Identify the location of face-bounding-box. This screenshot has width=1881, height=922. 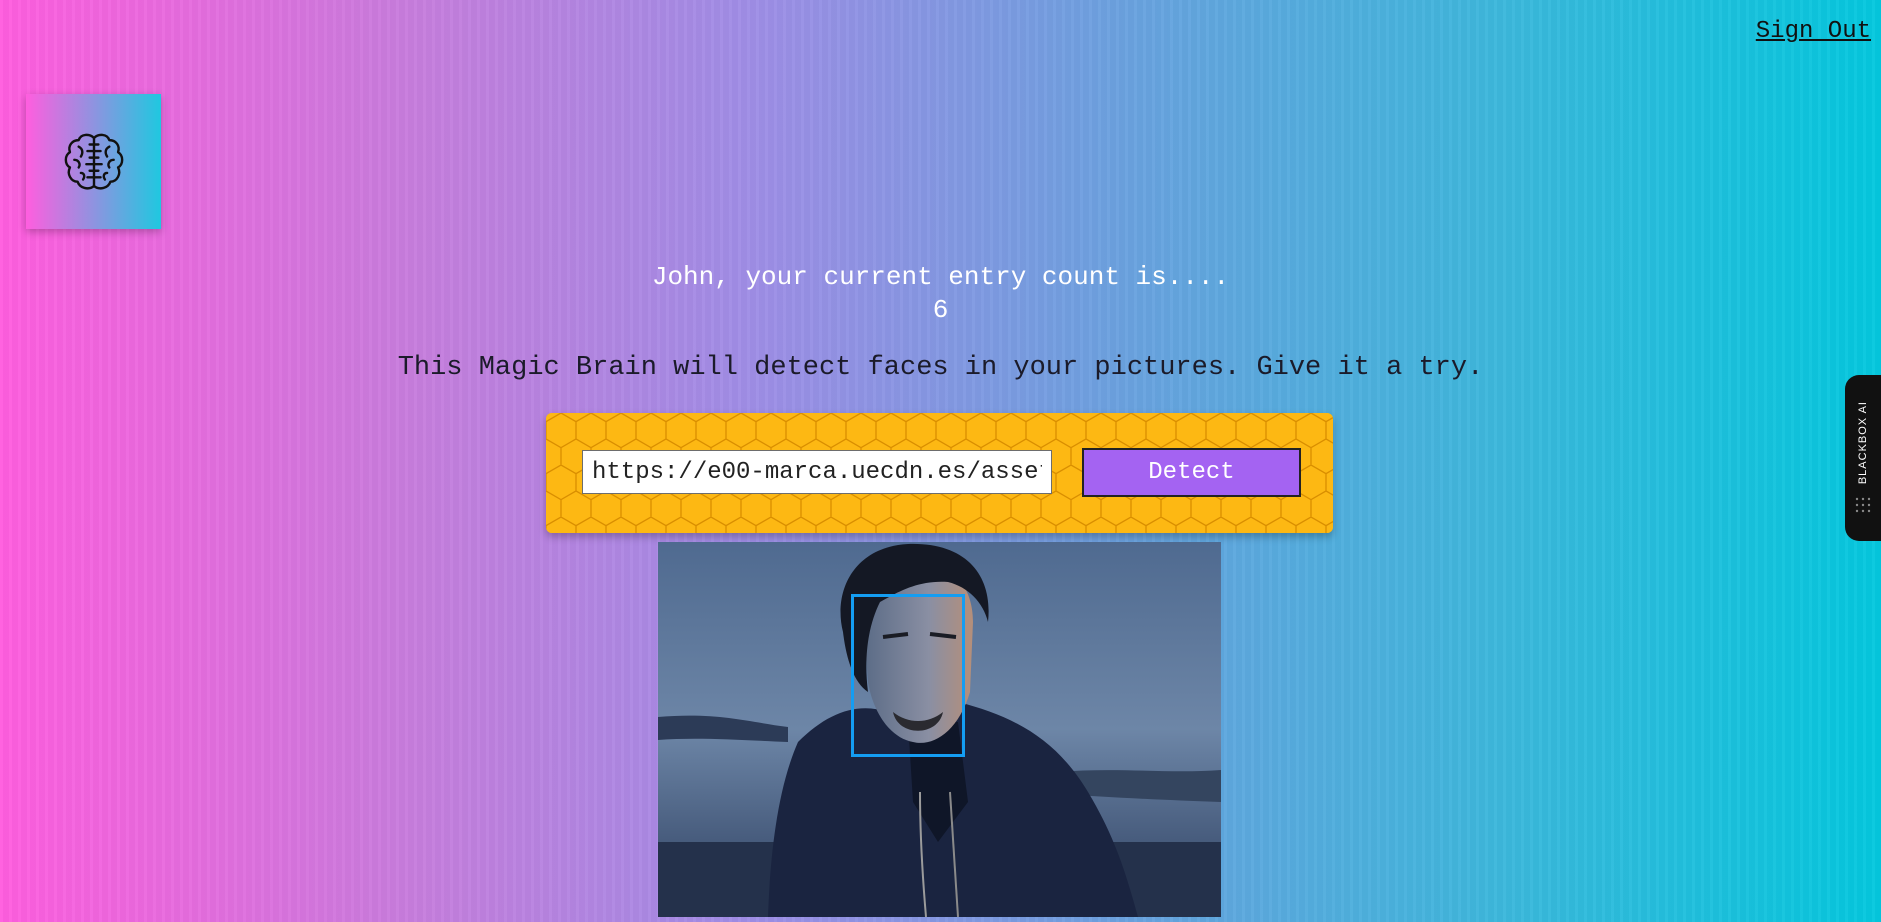
(908, 675).